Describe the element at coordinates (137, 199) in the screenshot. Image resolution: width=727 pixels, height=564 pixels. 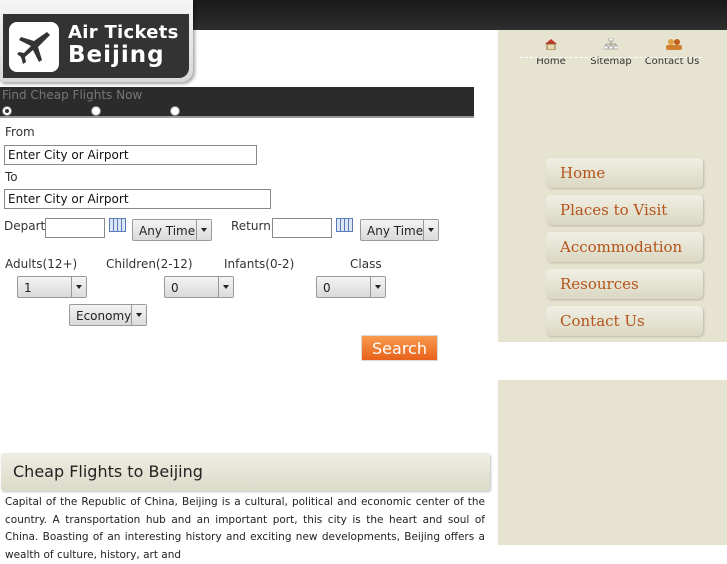
I see `to-input` at that location.